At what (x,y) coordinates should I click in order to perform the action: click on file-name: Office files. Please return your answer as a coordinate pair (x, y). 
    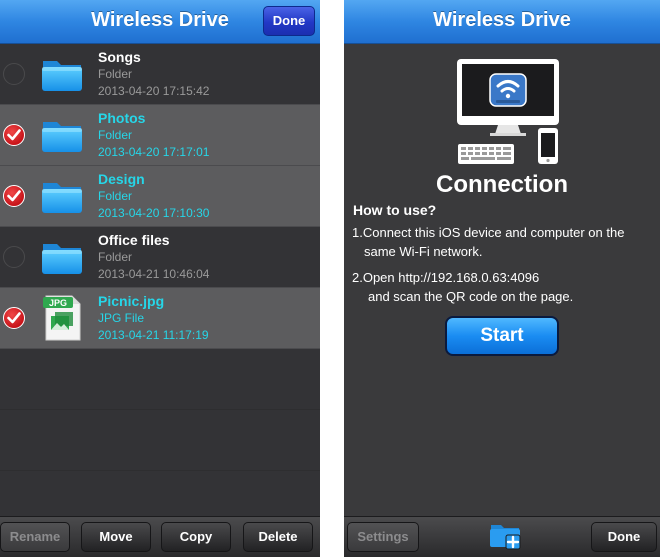
    Looking at the image, I should click on (134, 240).